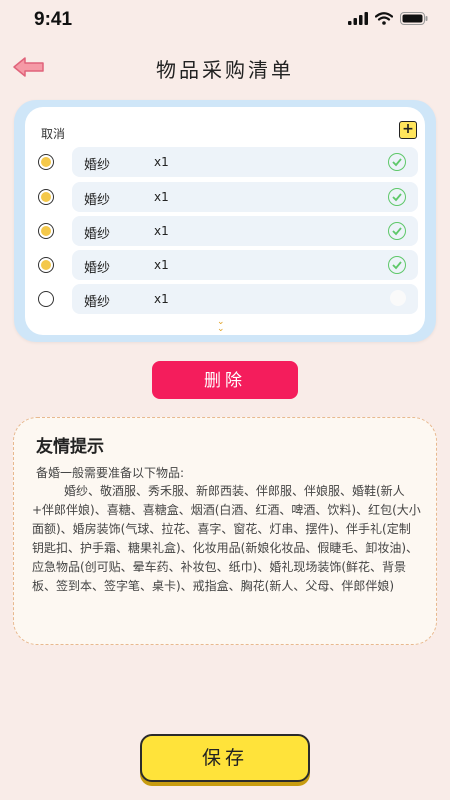 Image resolution: width=450 pixels, height=800 pixels. I want to click on save-button: 保存, so click(225, 758).